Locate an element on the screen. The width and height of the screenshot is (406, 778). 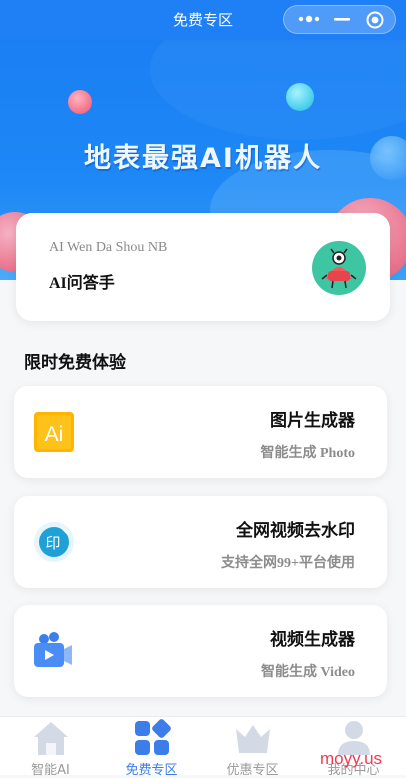
crown-icon is located at coordinates (253, 739).